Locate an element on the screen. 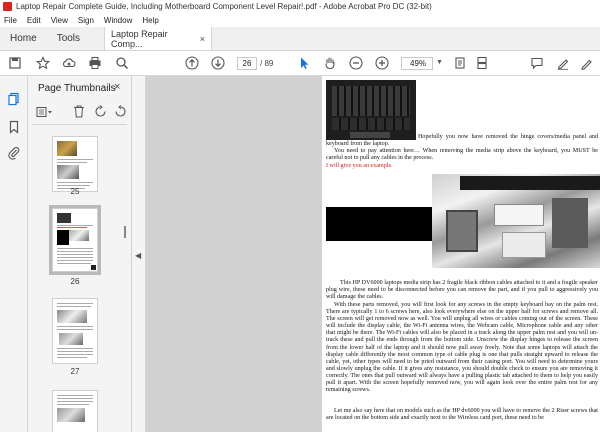 The height and width of the screenshot is (432, 600). delete-page-icon is located at coordinates (79, 111).